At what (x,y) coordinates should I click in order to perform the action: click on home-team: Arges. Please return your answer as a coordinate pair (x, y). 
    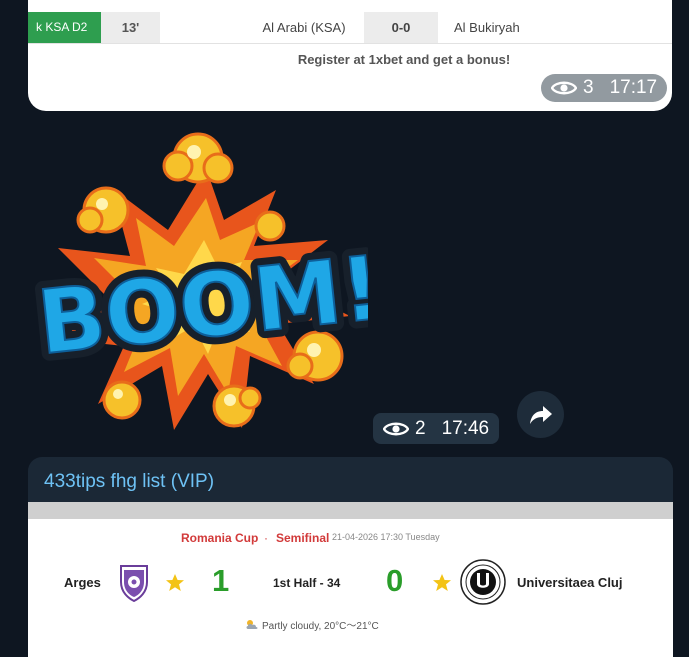
    Looking at the image, I should click on (82, 582).